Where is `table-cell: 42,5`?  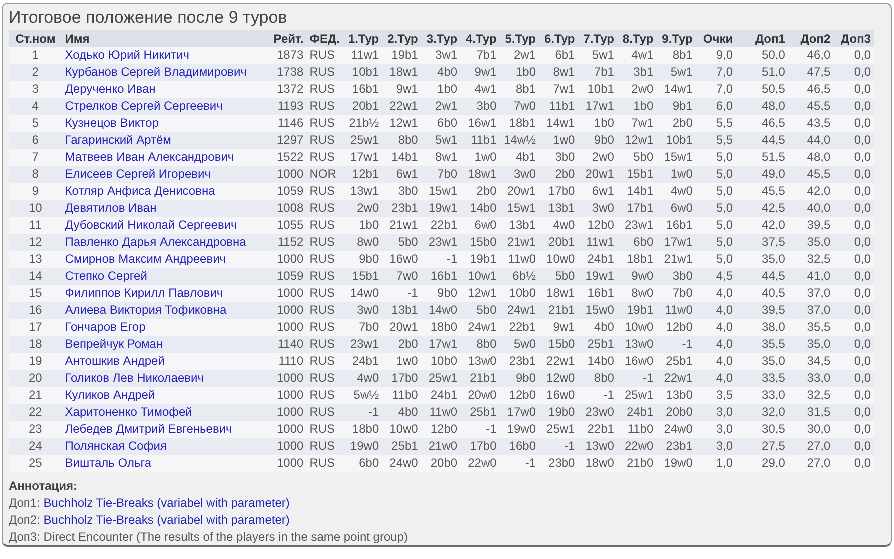 table-cell: 42,5 is located at coordinates (762, 208).